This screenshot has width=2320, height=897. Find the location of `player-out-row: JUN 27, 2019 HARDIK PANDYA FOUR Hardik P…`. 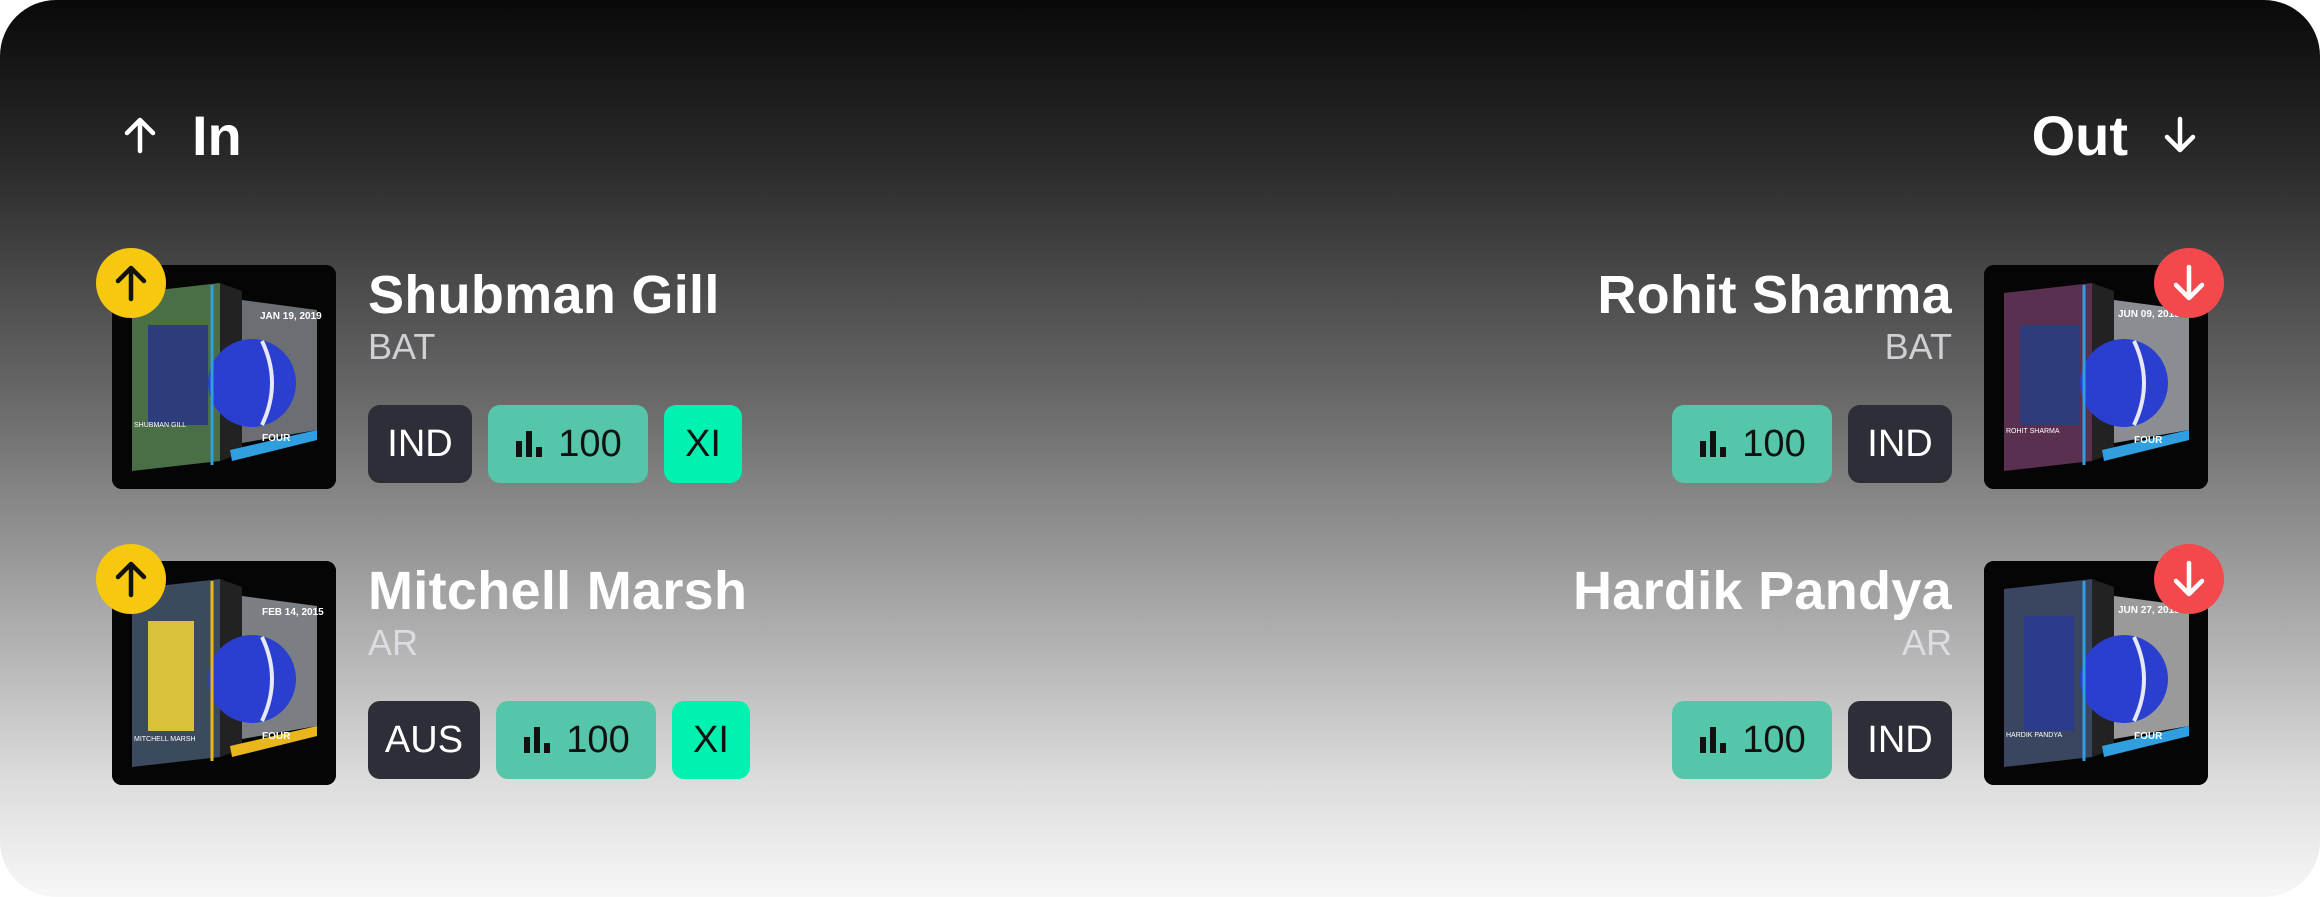

player-out-row: JUN 27, 2019 HARDIK PANDYA FOUR Hardik P… is located at coordinates (1820, 665).